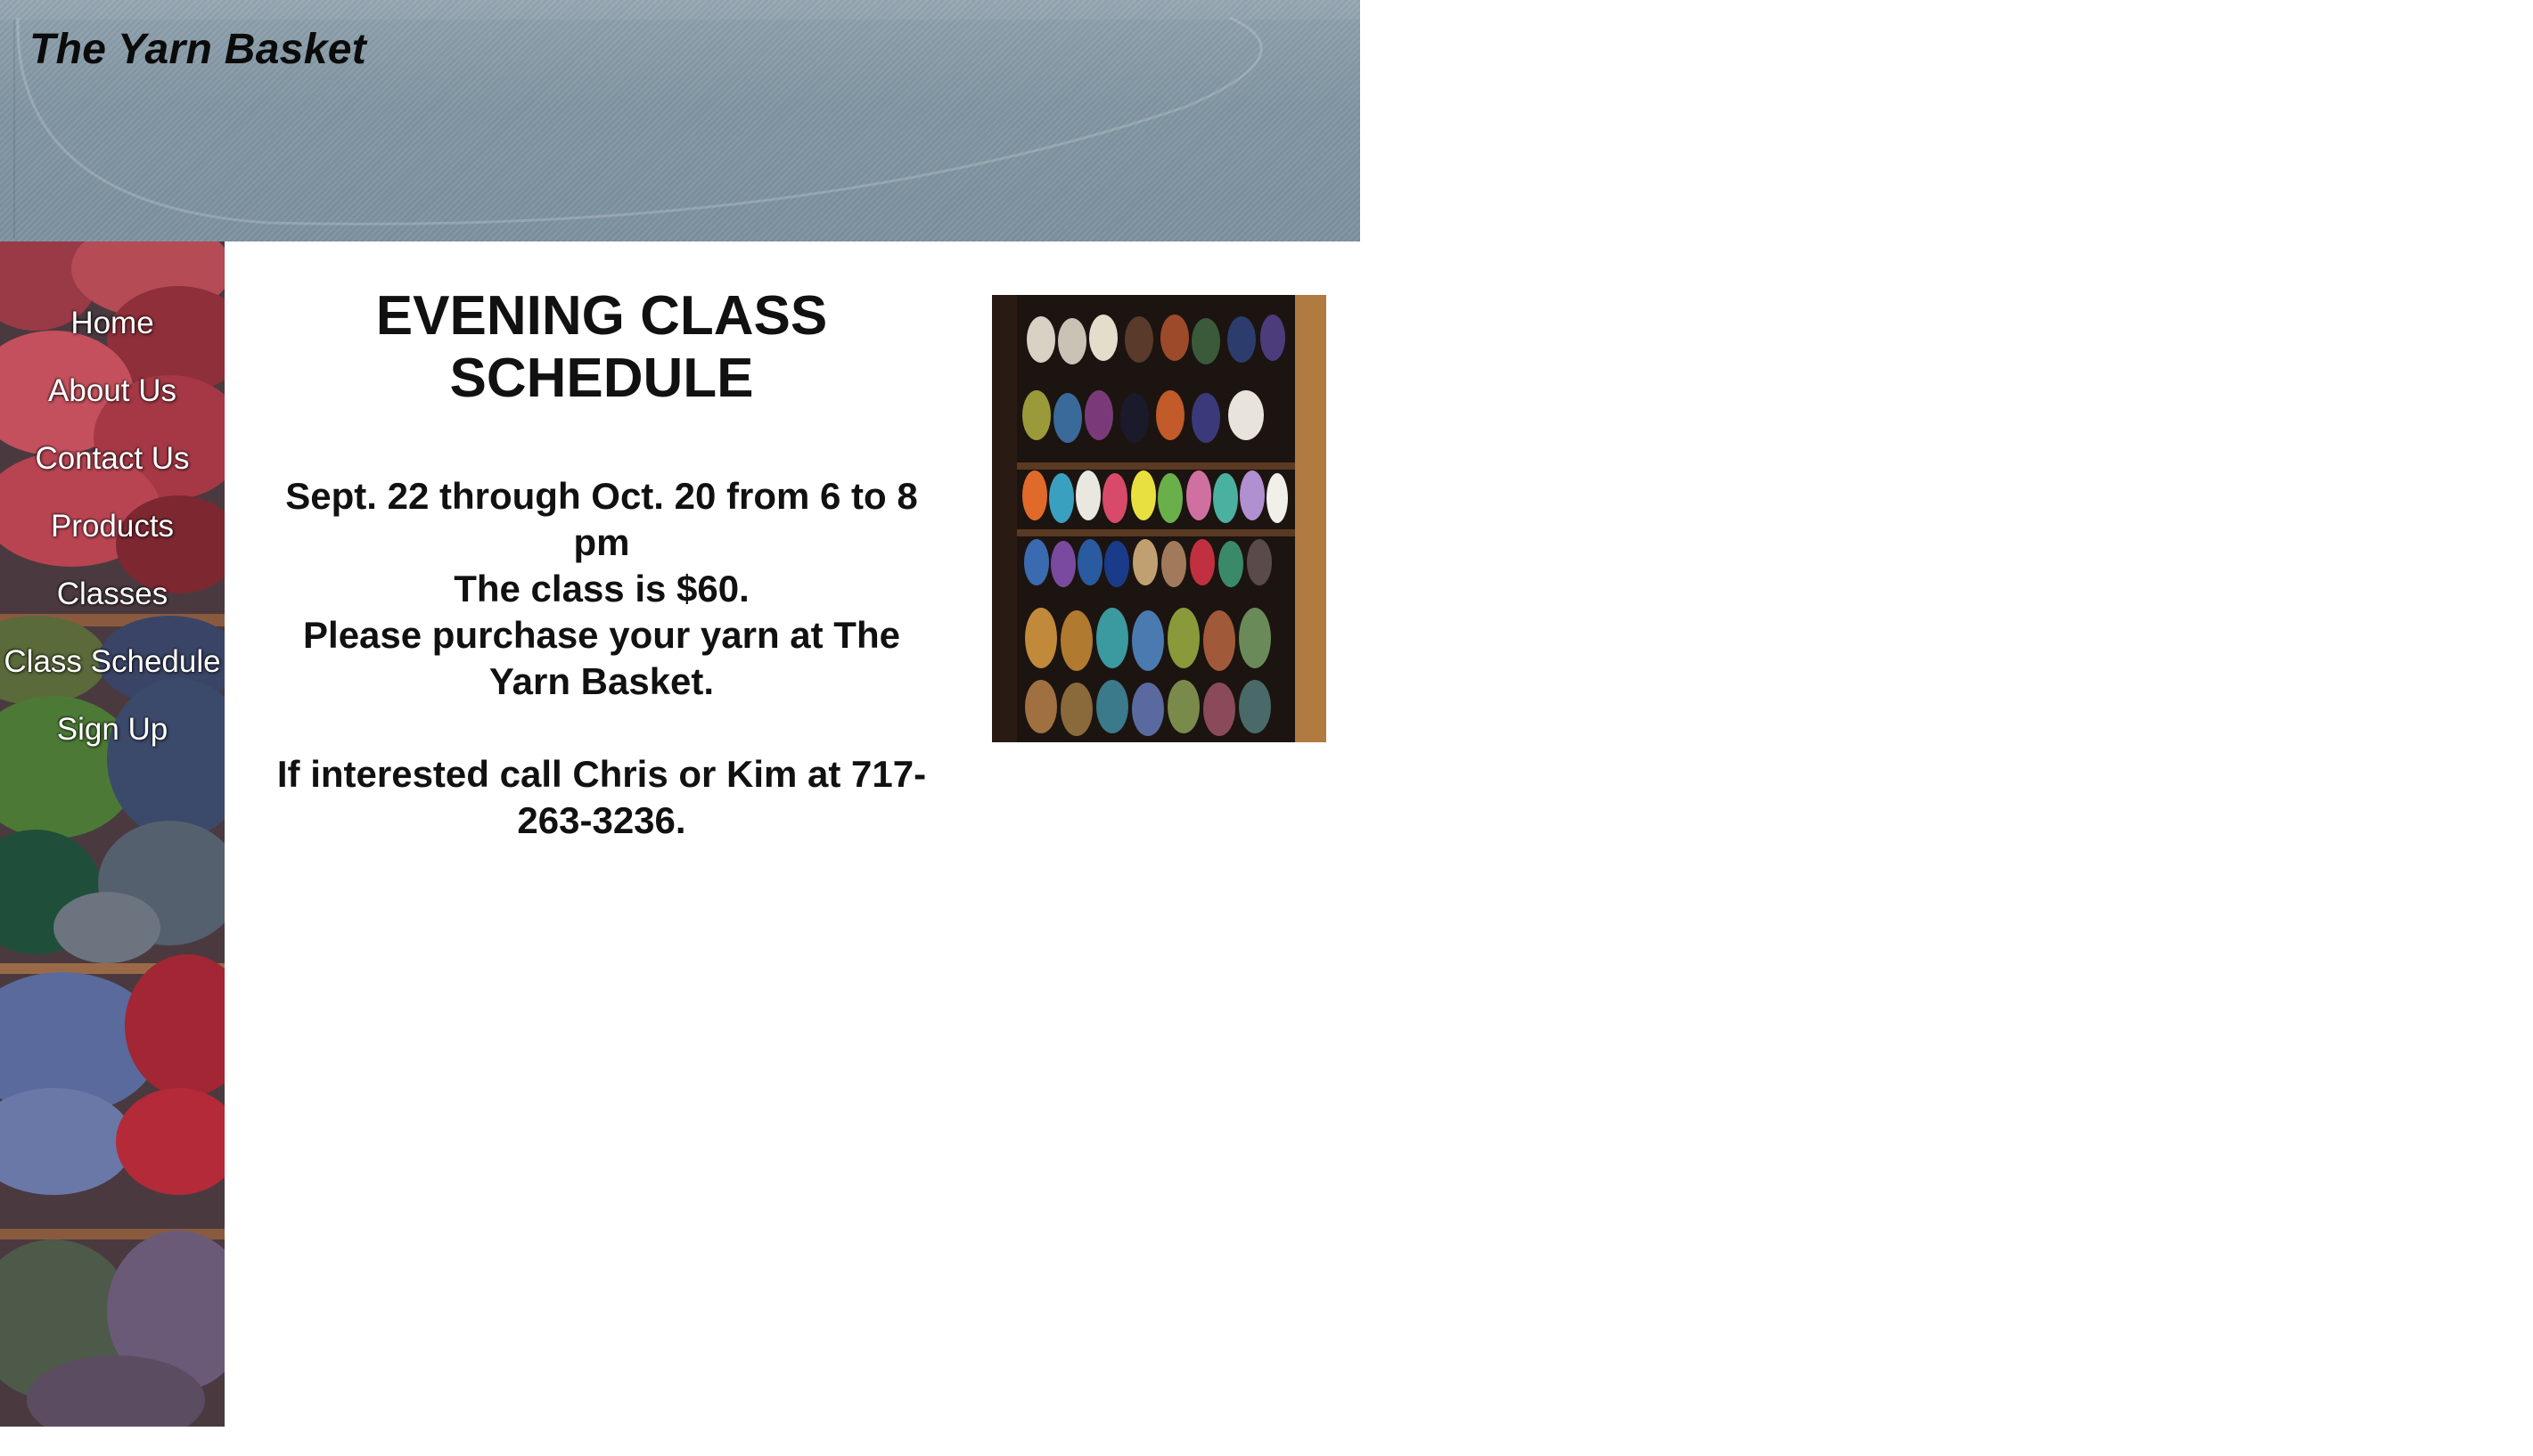 The width and height of the screenshot is (2533, 1456). I want to click on nav-item-contact-us: Contact Us, so click(112, 459).